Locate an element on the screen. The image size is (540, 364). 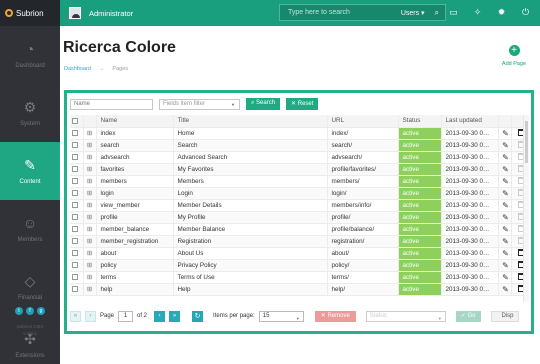
sidebar-item-dashboard: ◔ Dashboard is located at coordinates (30, 55).